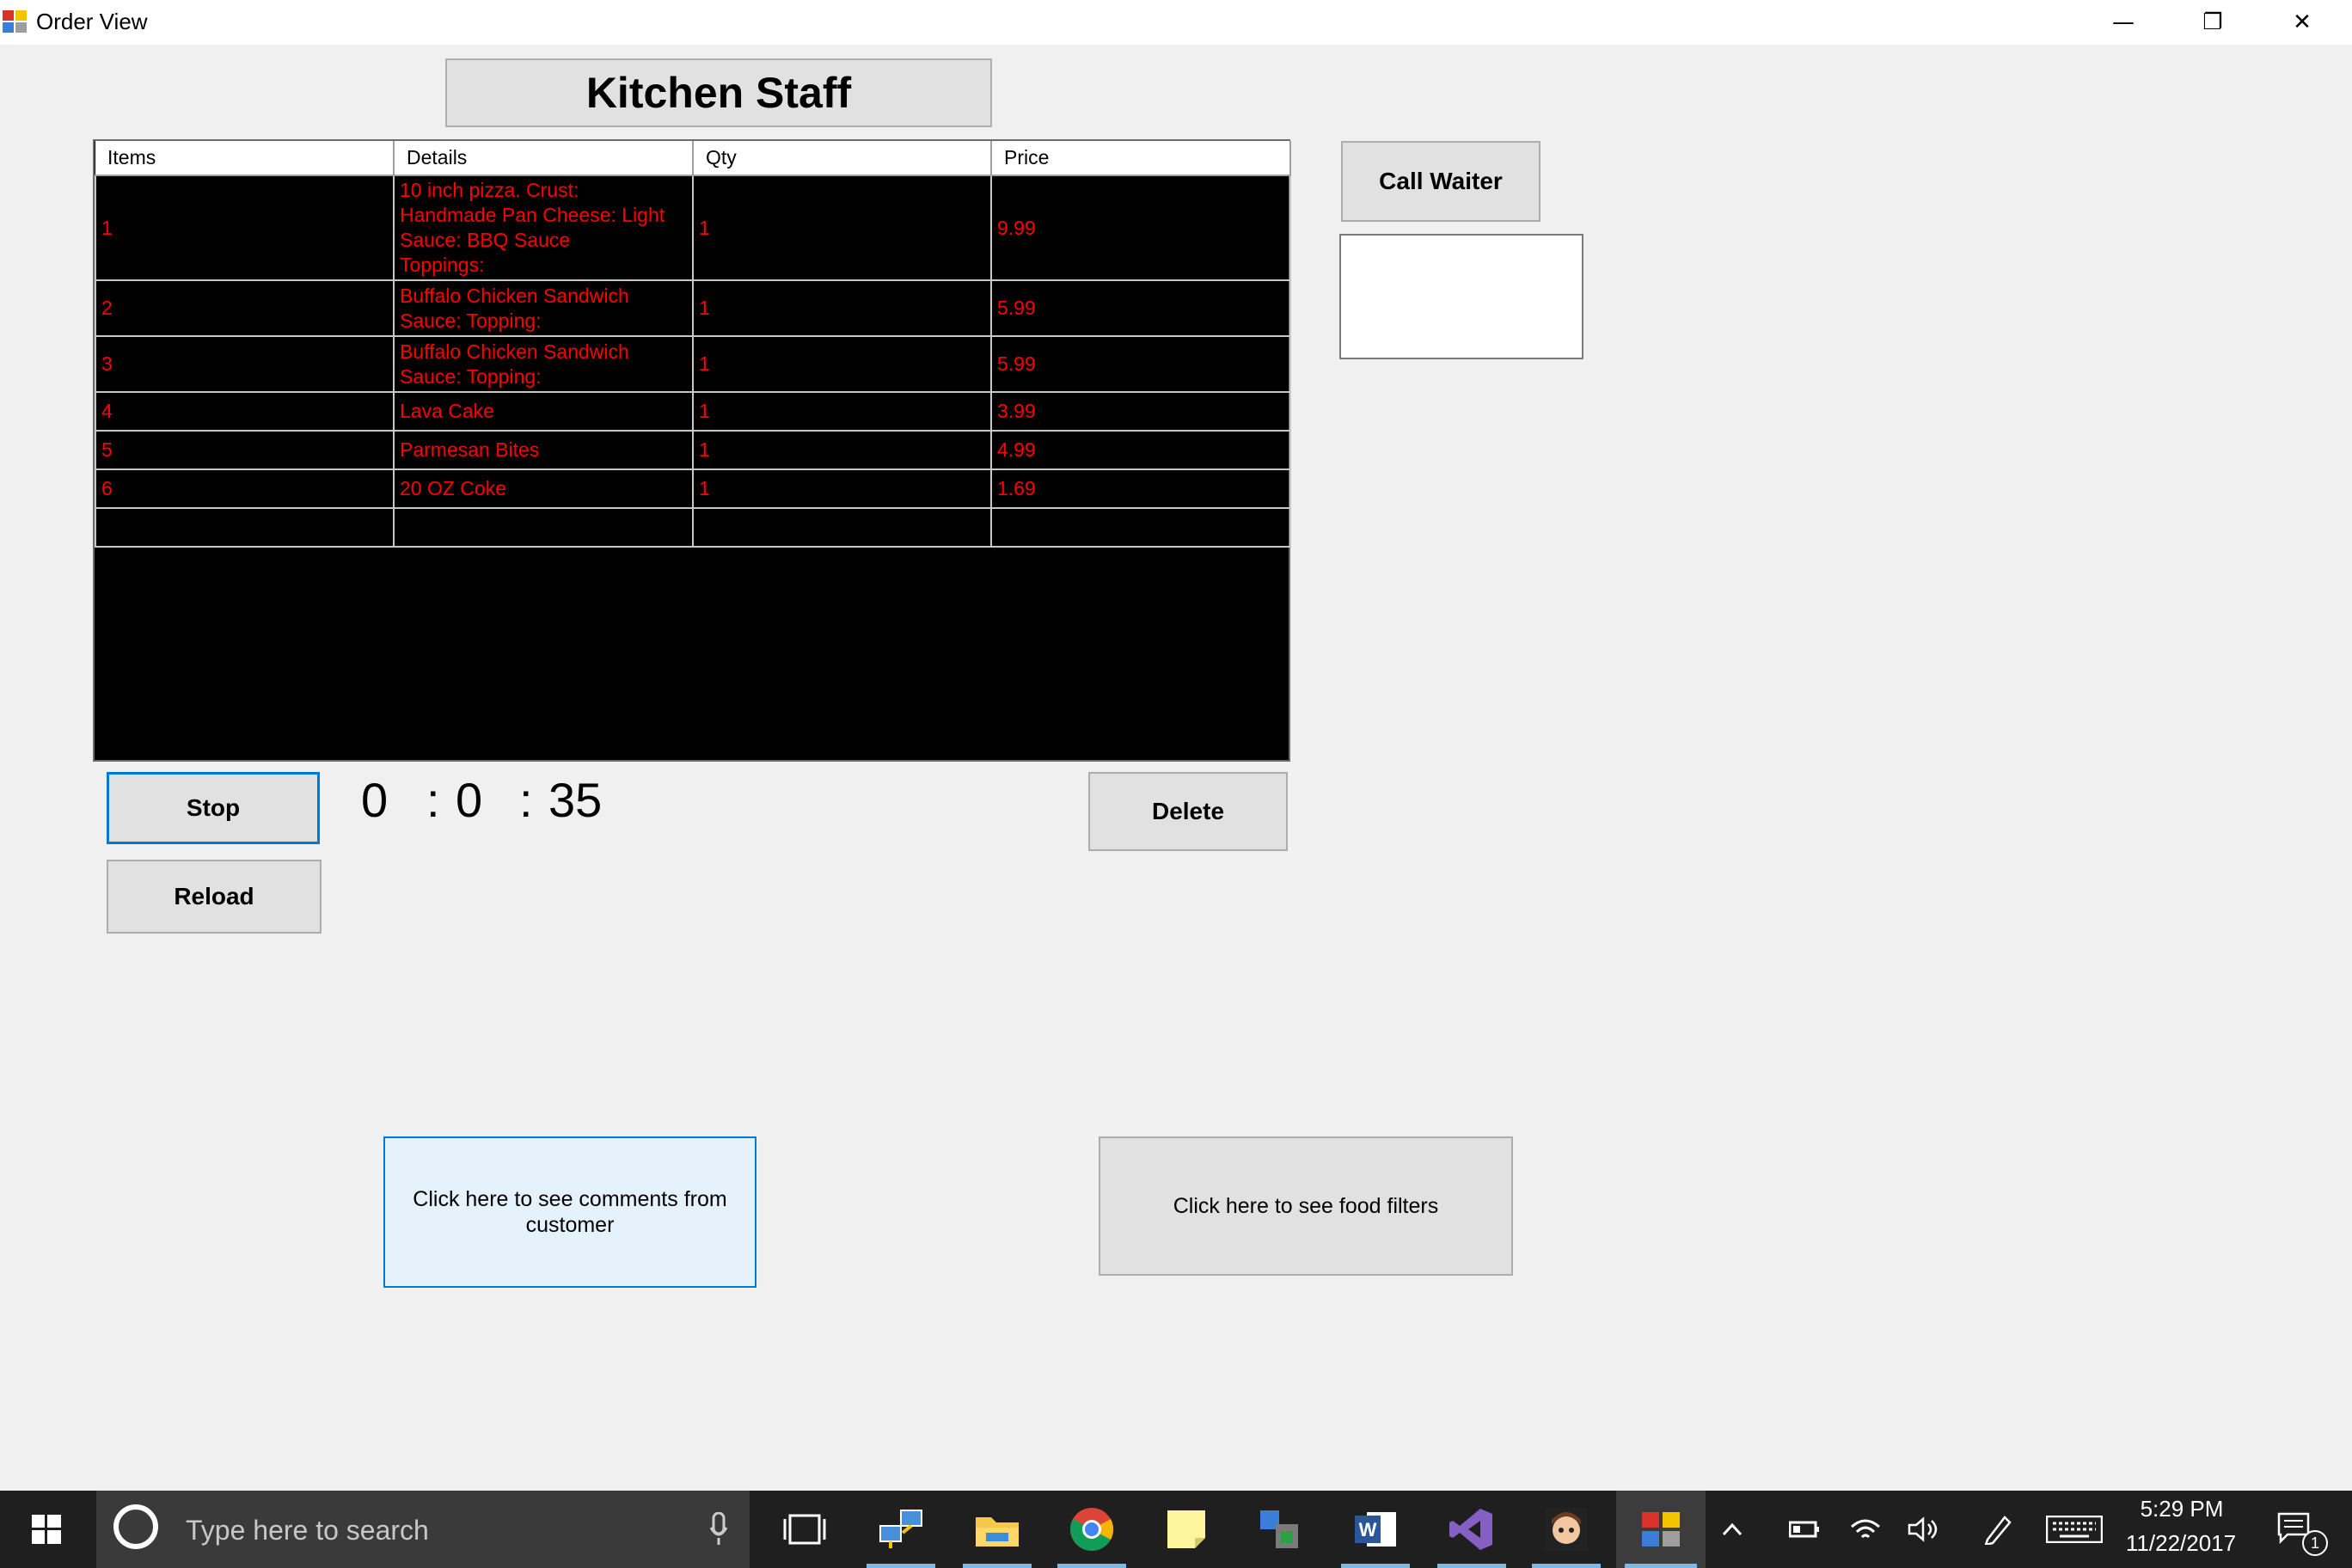 The width and height of the screenshot is (2352, 1568). I want to click on timer-seconds: 35, so click(575, 800).